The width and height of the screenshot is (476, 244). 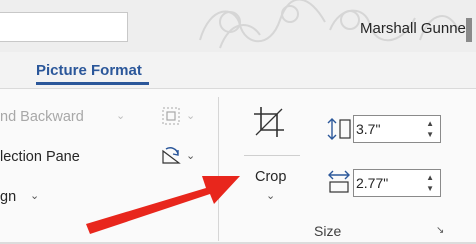 What do you see at coordinates (270, 195) in the screenshot?
I see `crop-chevron-icon: ⌄` at bounding box center [270, 195].